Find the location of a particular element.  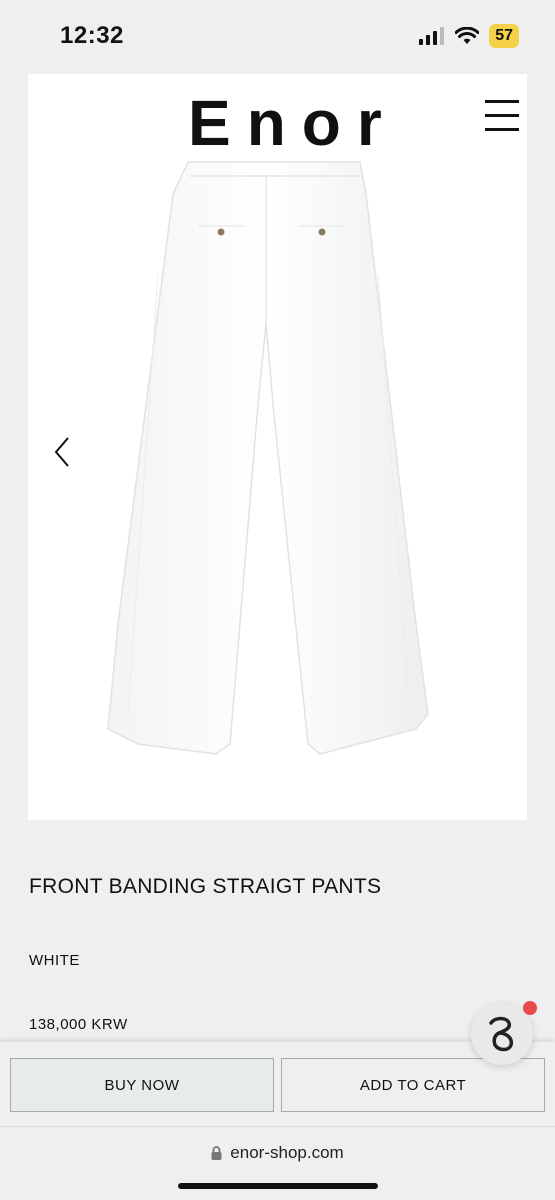

chat-button is located at coordinates (504, 1033).